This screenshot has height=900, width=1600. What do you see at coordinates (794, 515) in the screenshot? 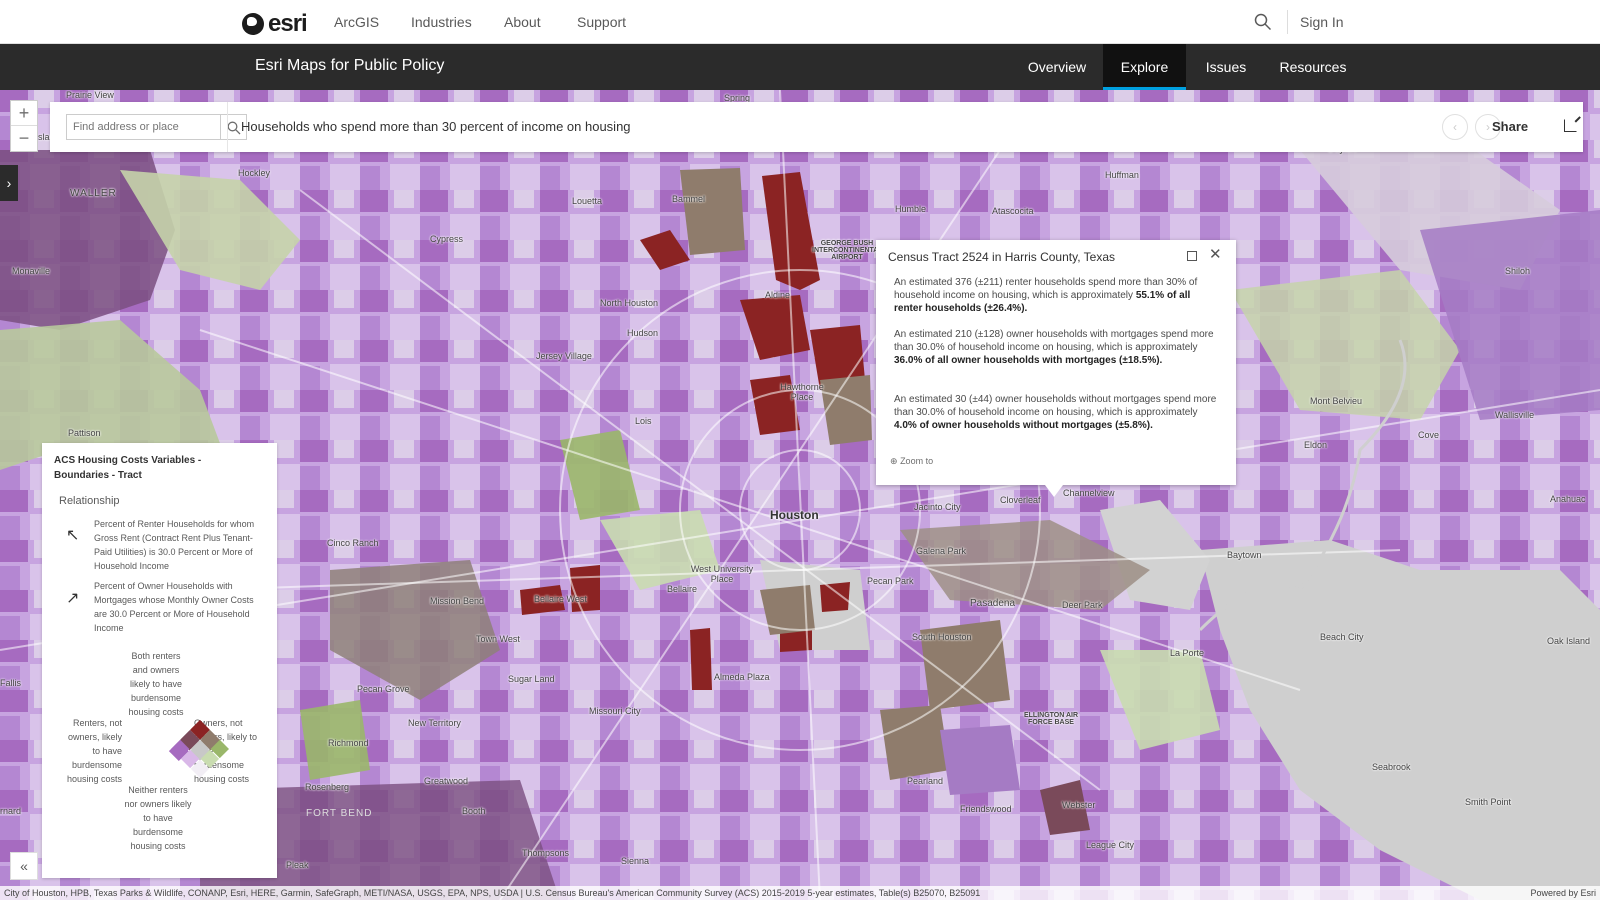
I see `place-label-houston: Houston` at bounding box center [794, 515].